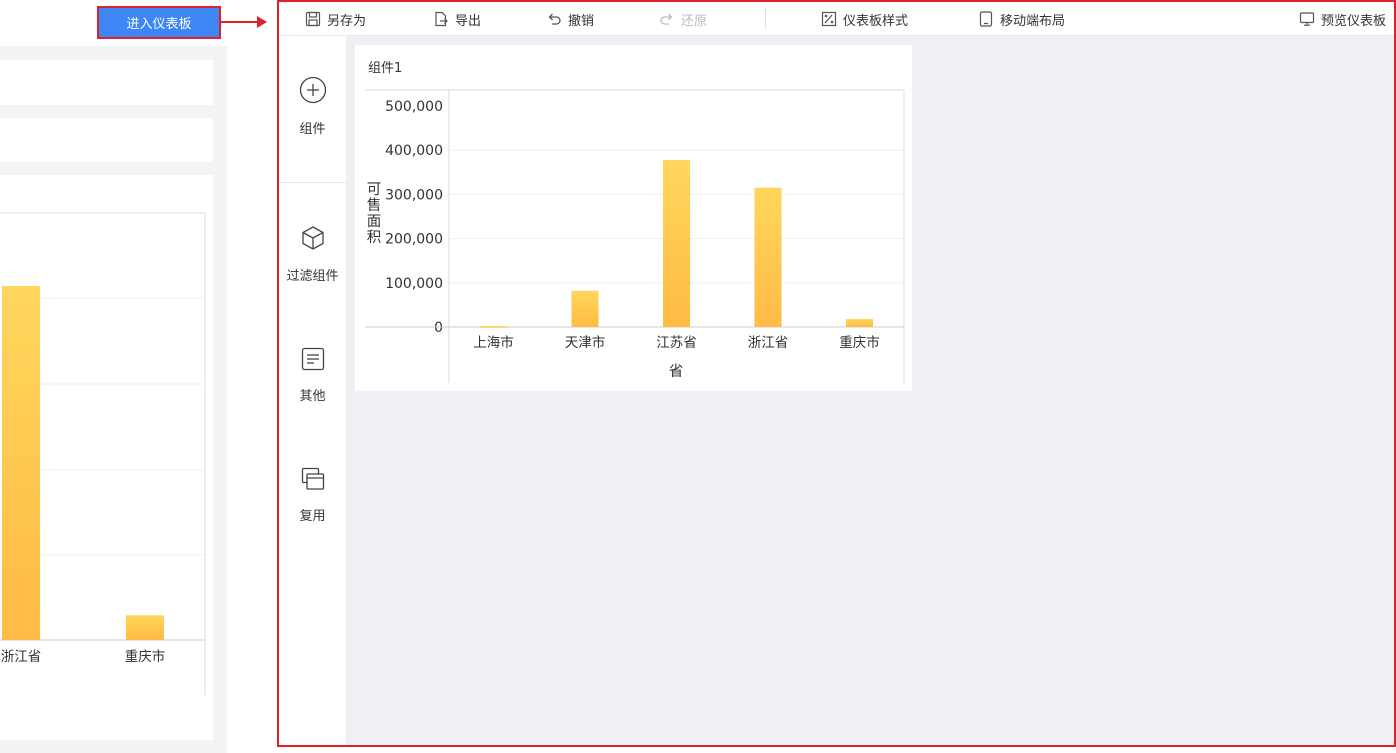  I want to click on cube-icon, so click(312, 238).